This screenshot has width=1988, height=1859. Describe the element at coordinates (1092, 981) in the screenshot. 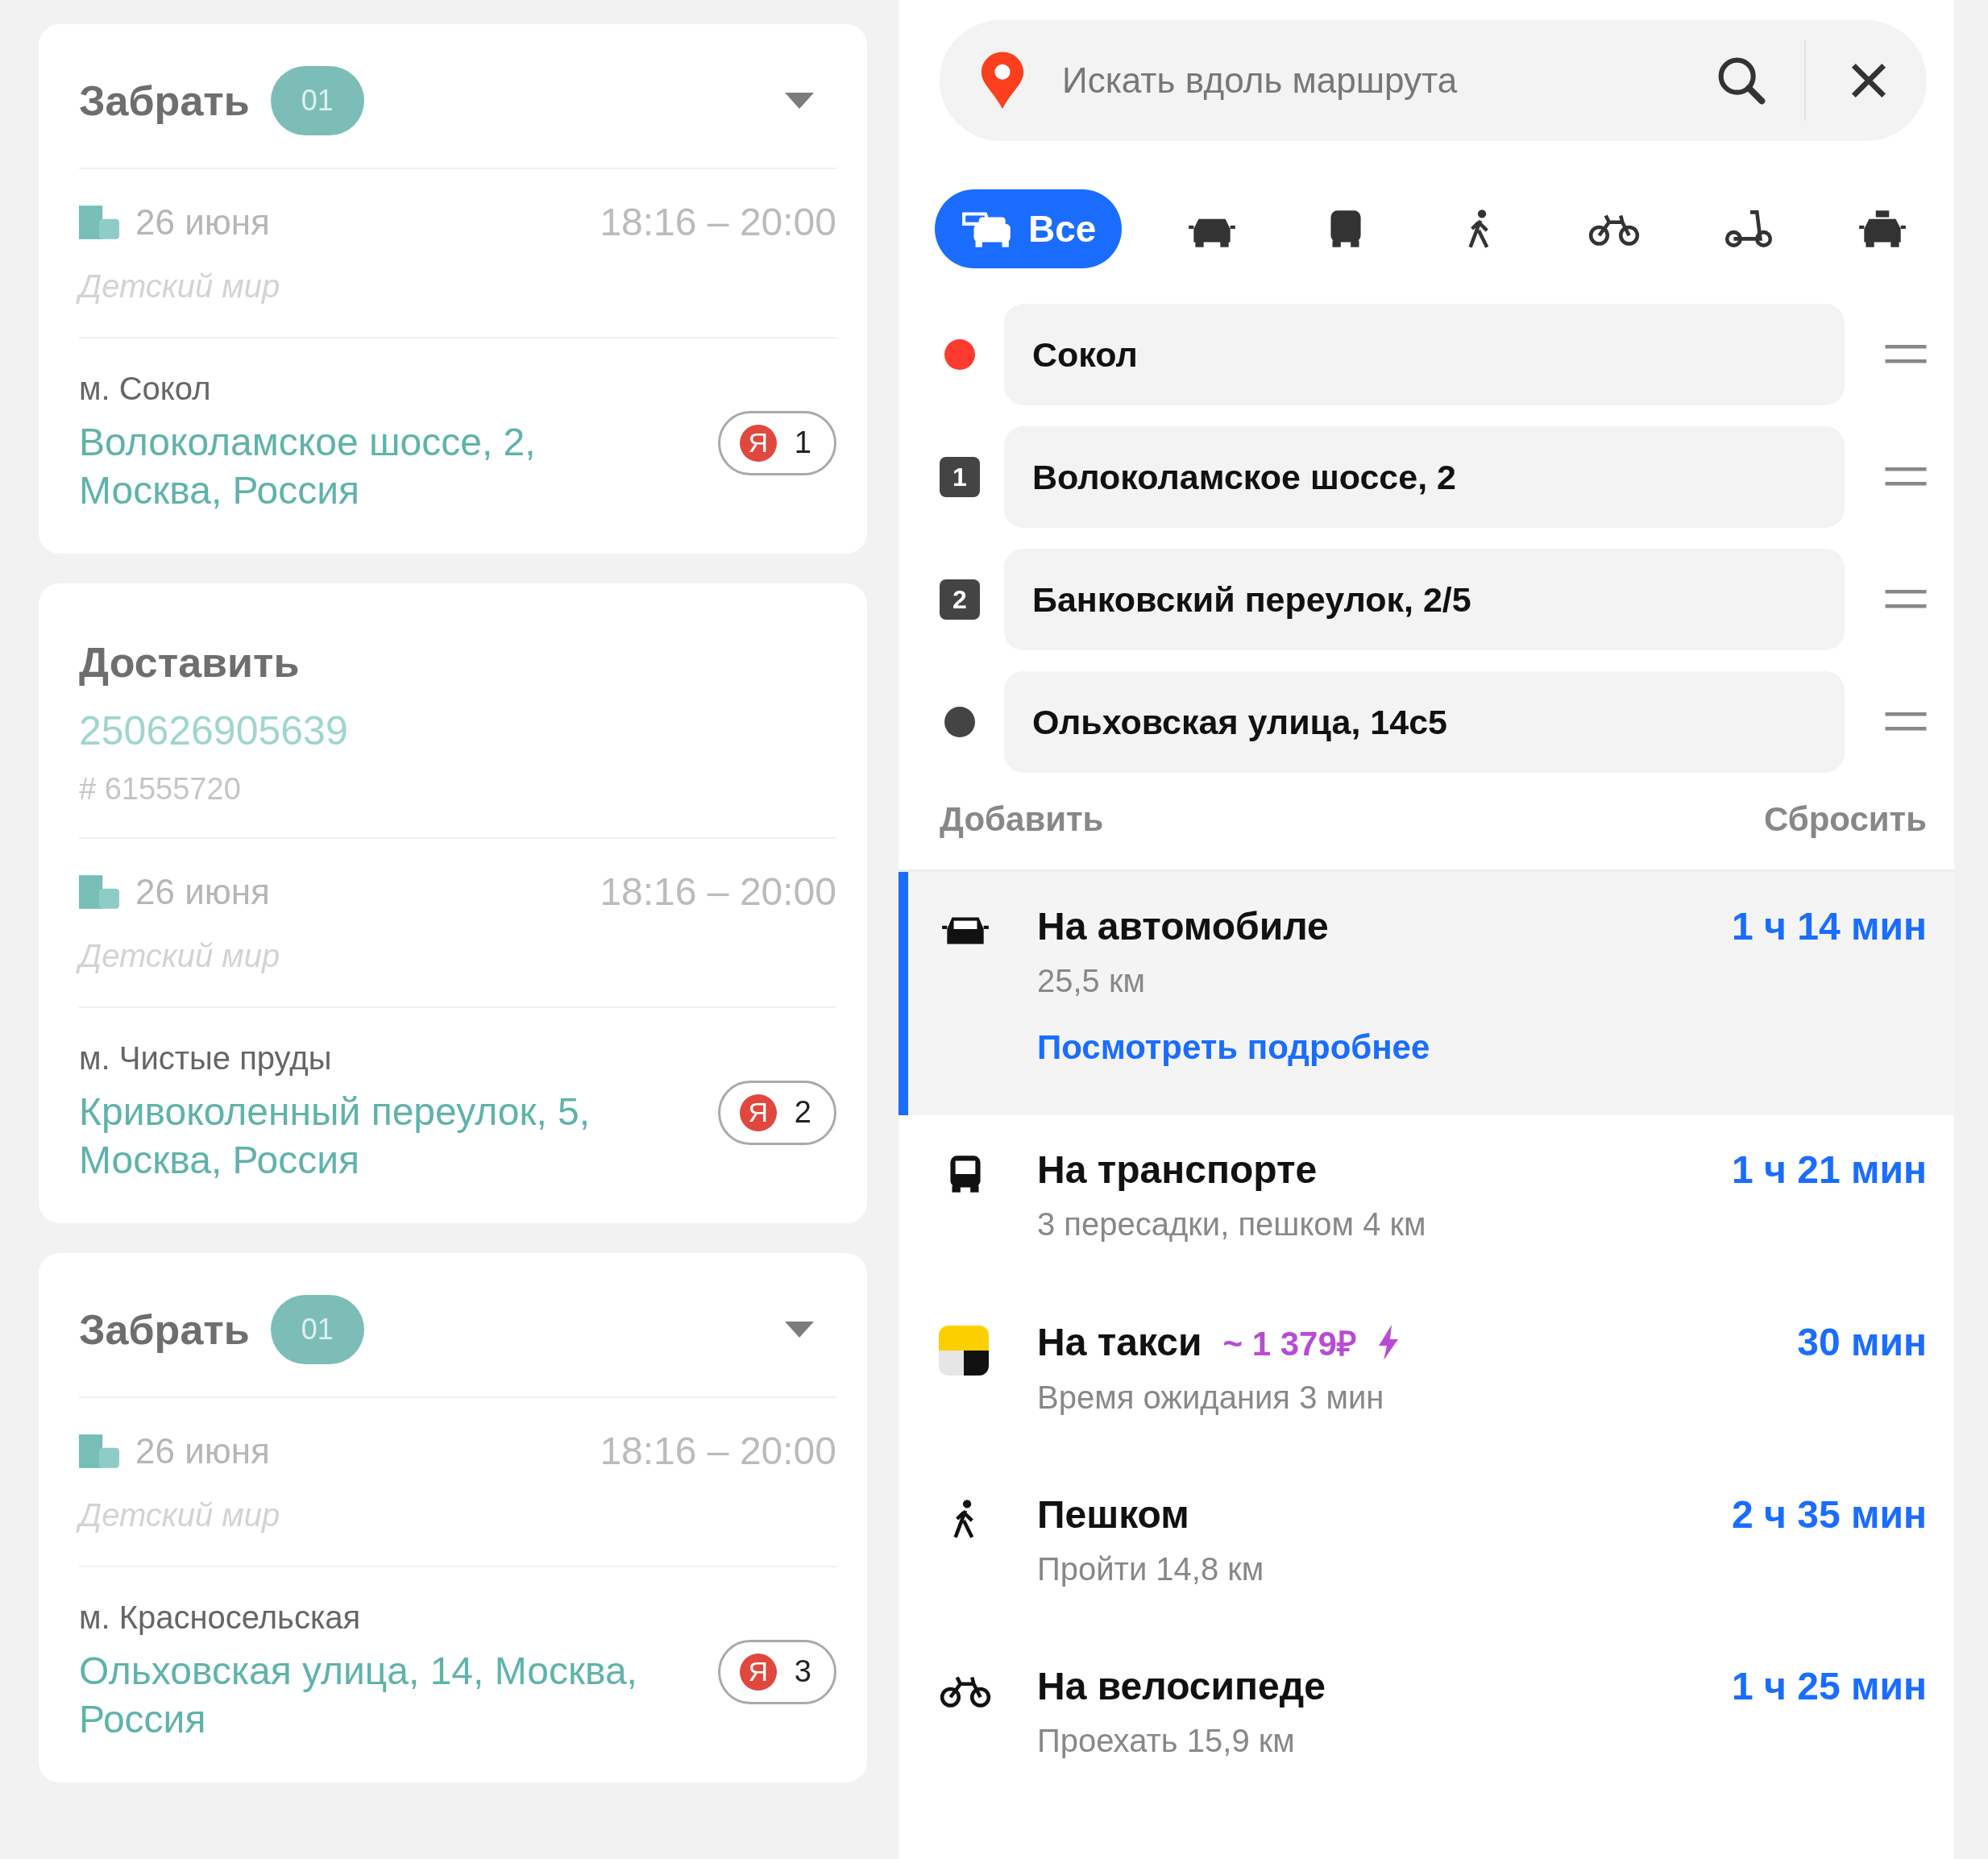

I see `route-detail: 25,5 км` at that location.